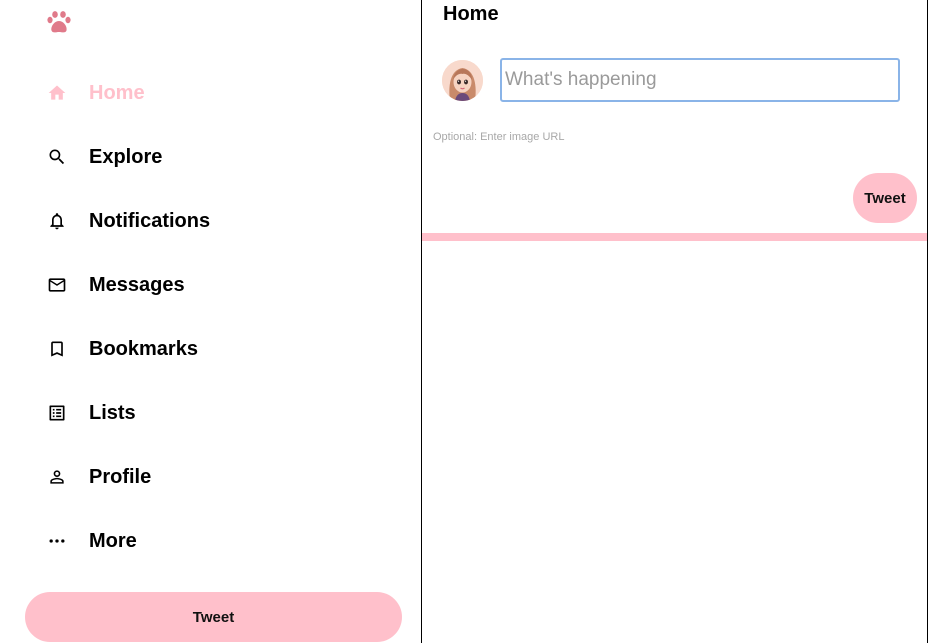 The width and height of the screenshot is (941, 643). What do you see at coordinates (533, 137) in the screenshot?
I see `image-url-input` at bounding box center [533, 137].